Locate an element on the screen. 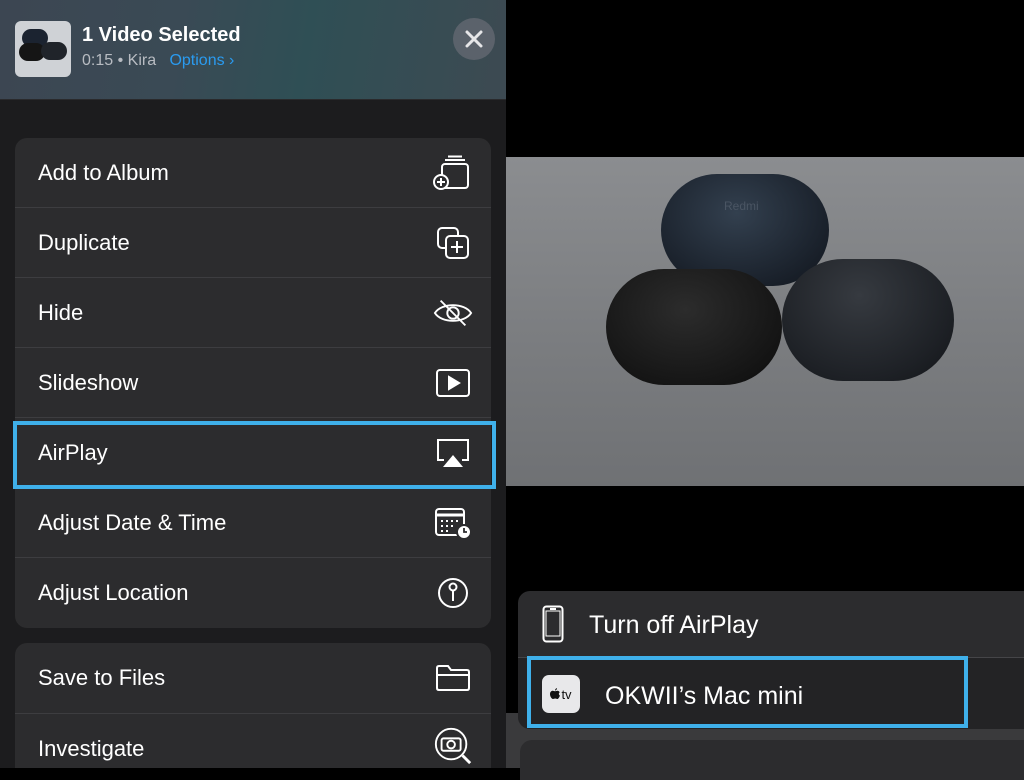 The image size is (1024, 780). menu-item-airplay: AirPlay is located at coordinates (253, 453).